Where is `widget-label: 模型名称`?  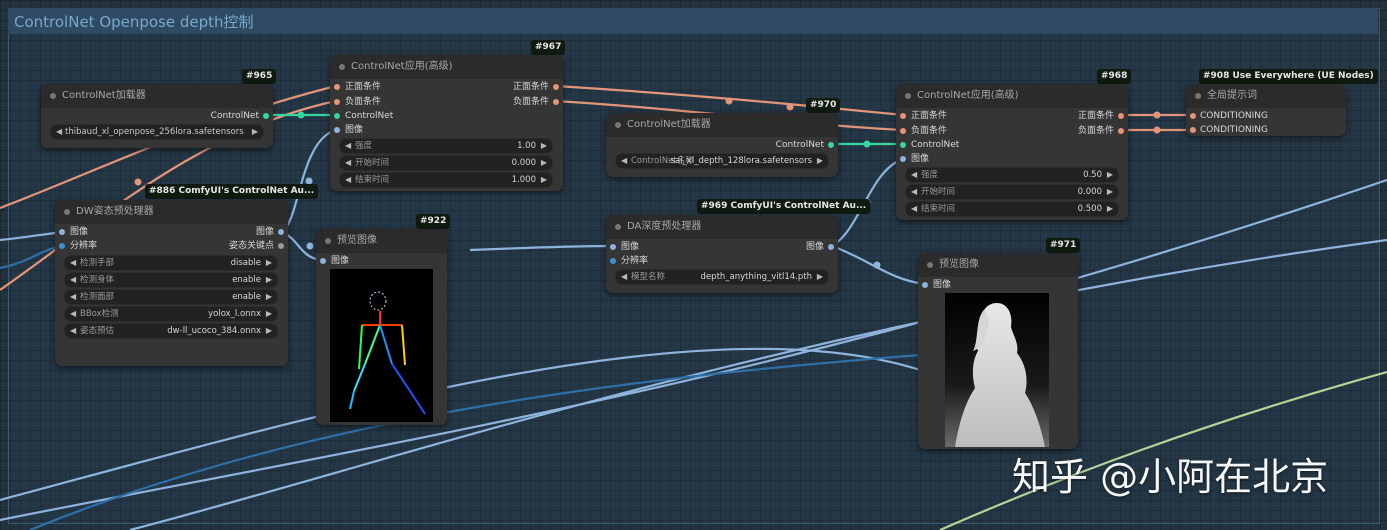
widget-label: 模型名称 is located at coordinates (648, 277).